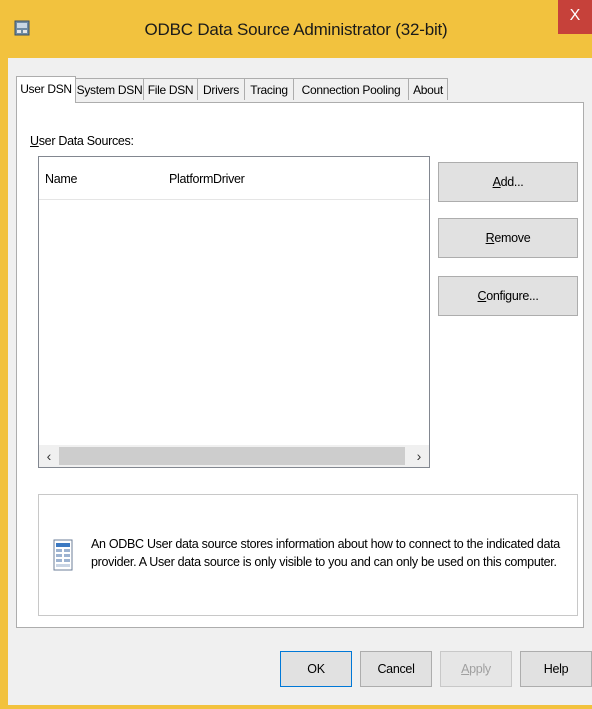  I want to click on tab-file-dsn: File DSN, so click(170, 89).